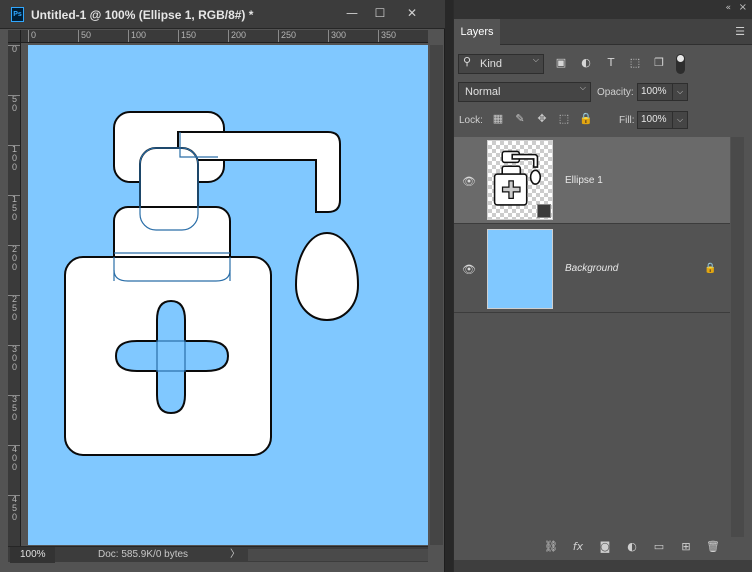 The width and height of the screenshot is (752, 572). What do you see at coordinates (387, 36) in the screenshot?
I see `ruler-h-tick: 350` at bounding box center [387, 36].